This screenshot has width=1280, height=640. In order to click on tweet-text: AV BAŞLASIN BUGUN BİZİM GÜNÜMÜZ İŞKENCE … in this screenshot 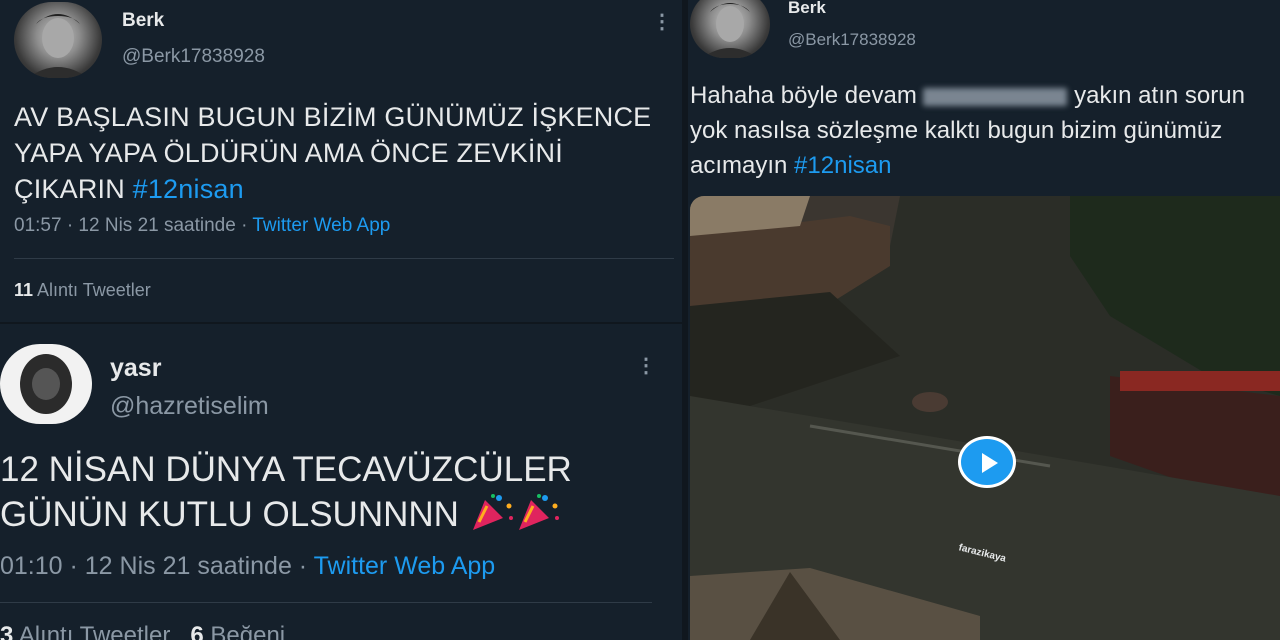, I will do `click(334, 154)`.